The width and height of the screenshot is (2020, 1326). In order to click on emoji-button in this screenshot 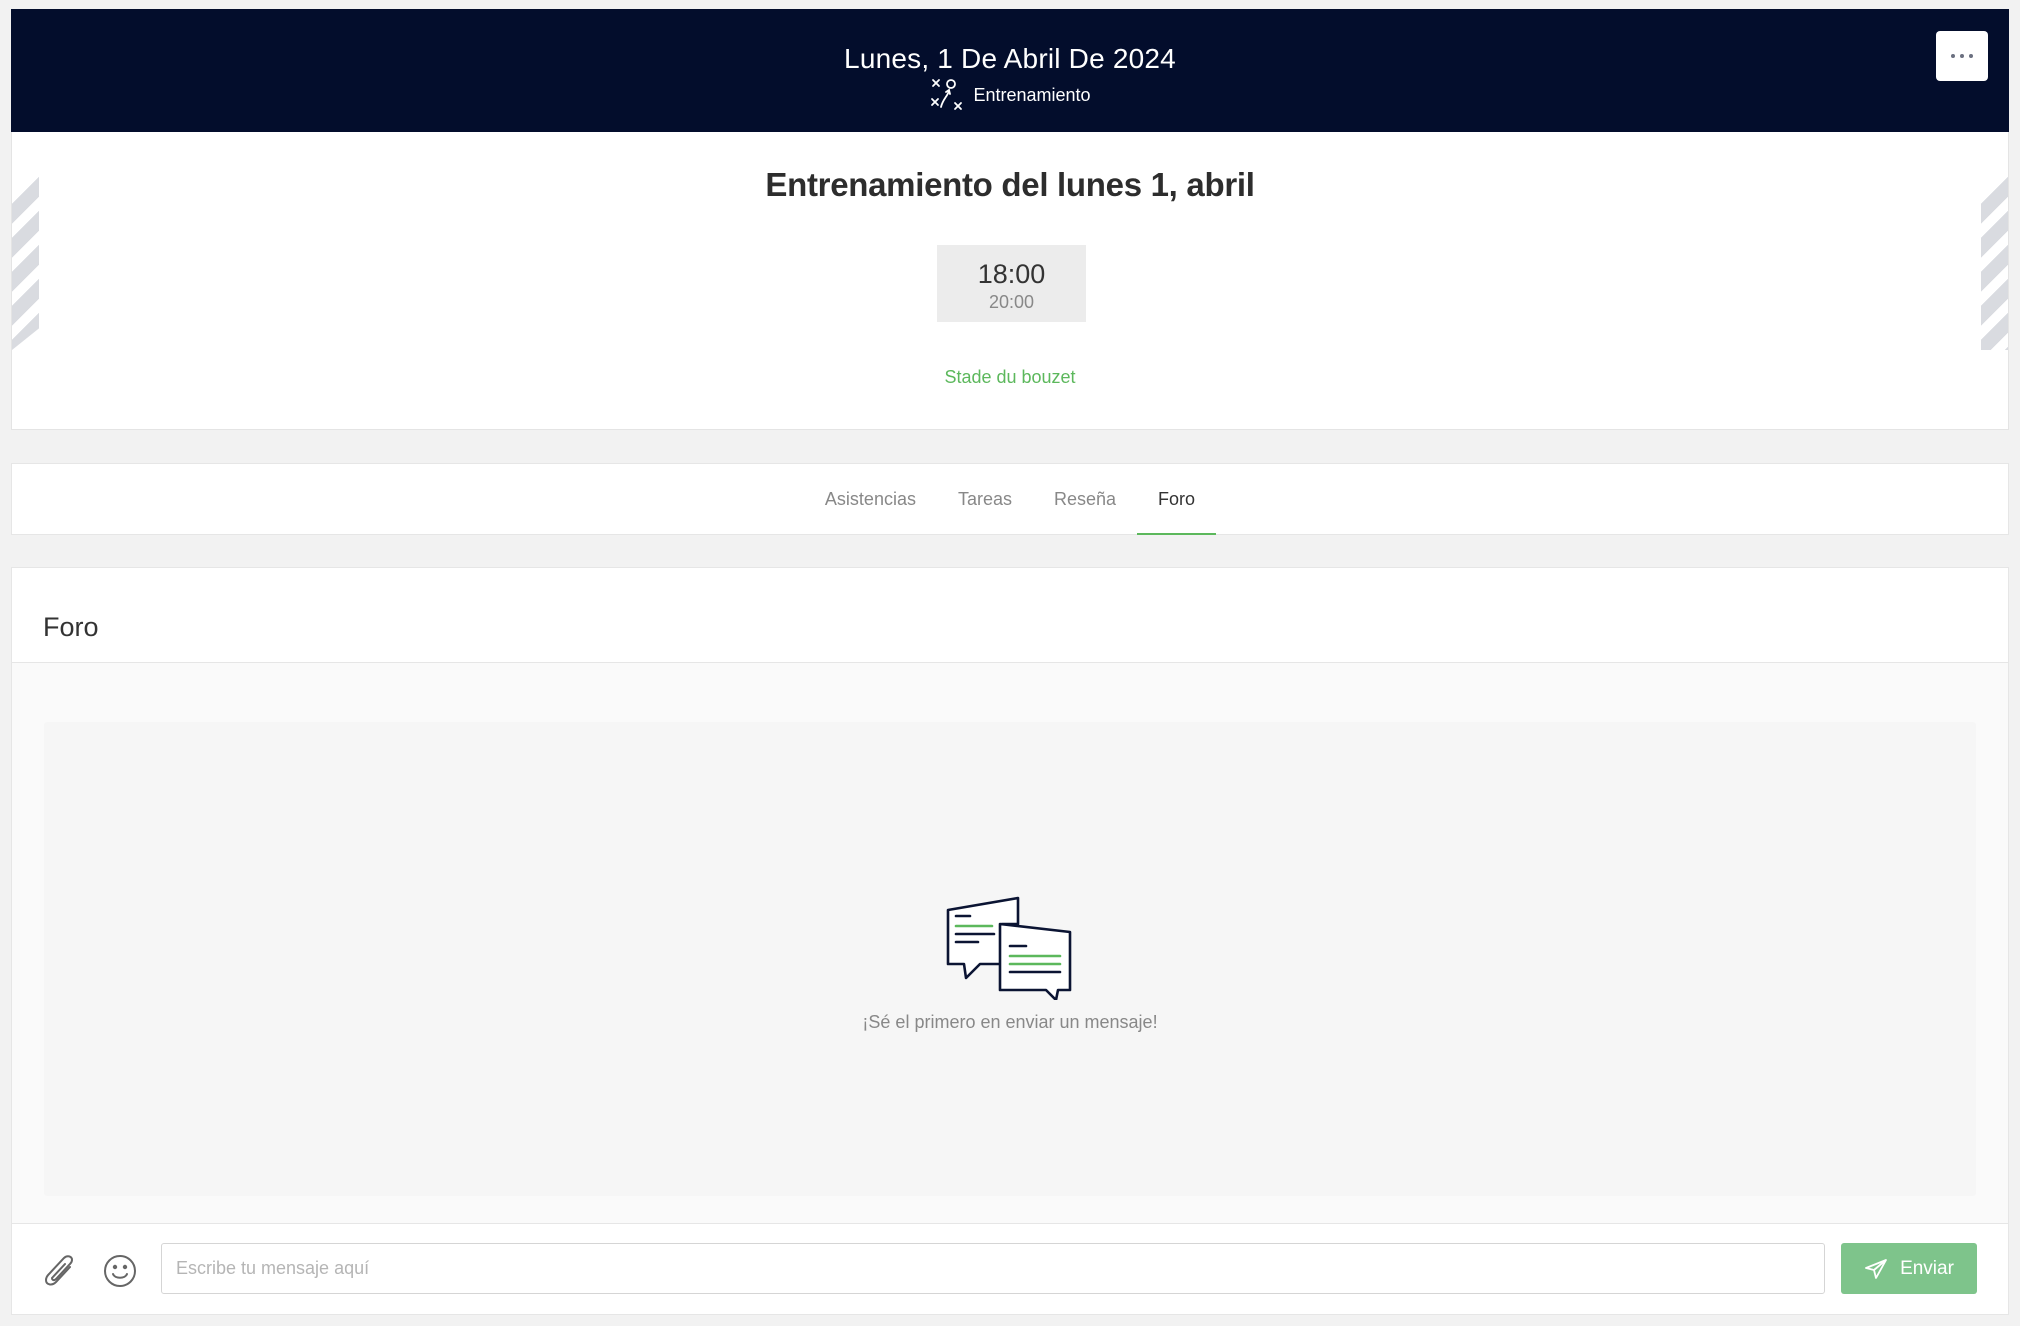, I will do `click(120, 1271)`.